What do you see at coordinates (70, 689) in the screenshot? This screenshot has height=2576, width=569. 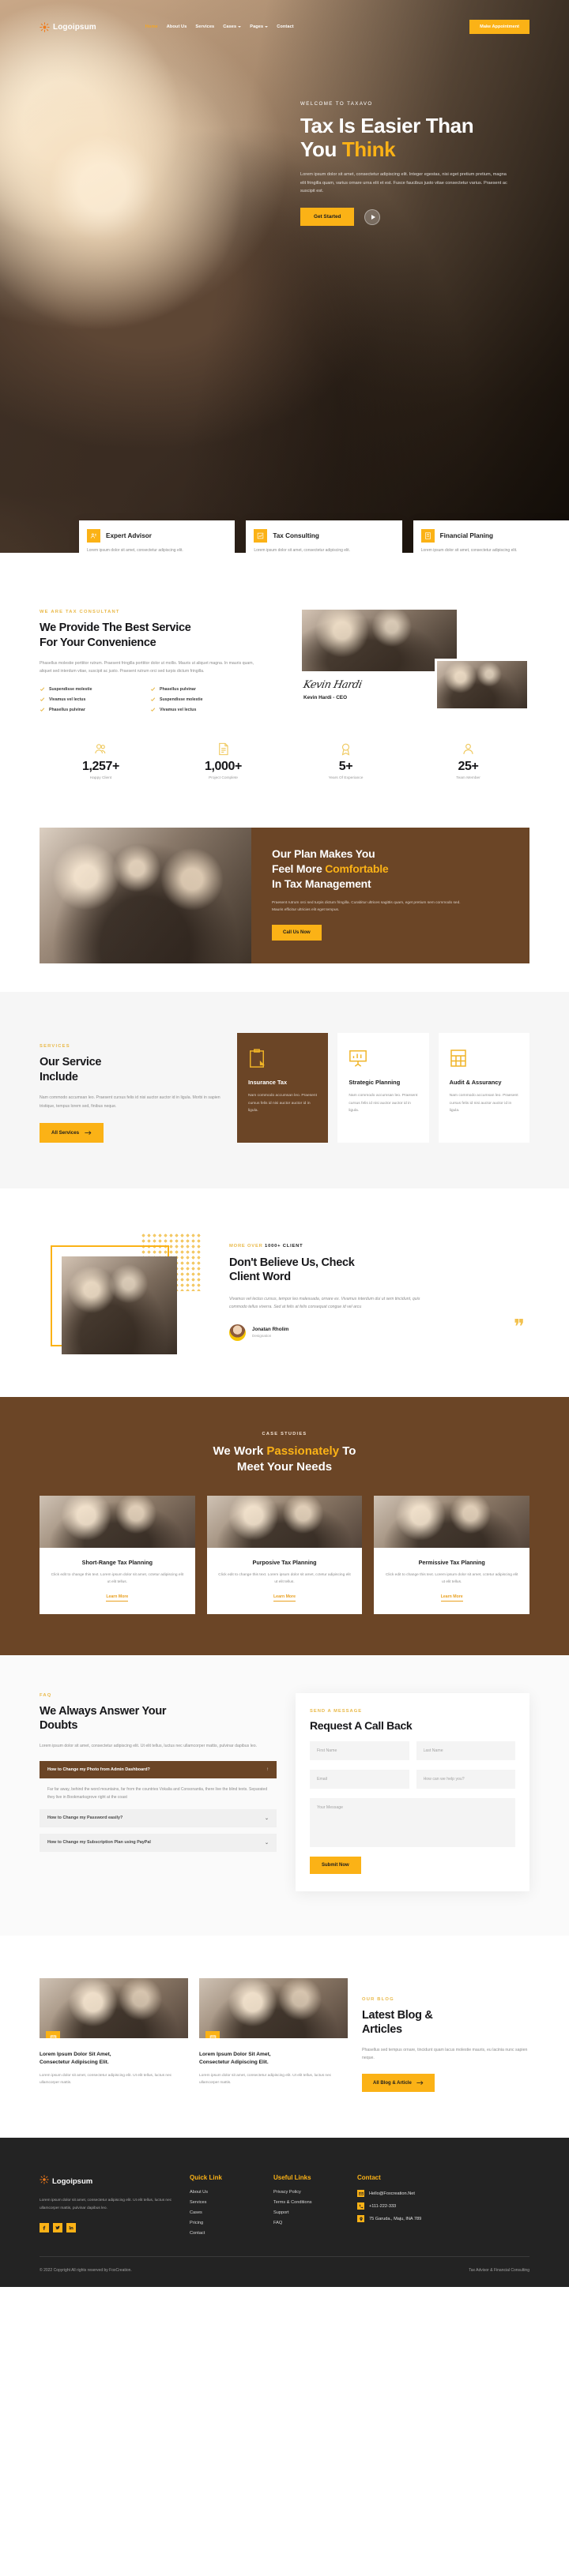 I see `check-label: Suspendisse molestie` at bounding box center [70, 689].